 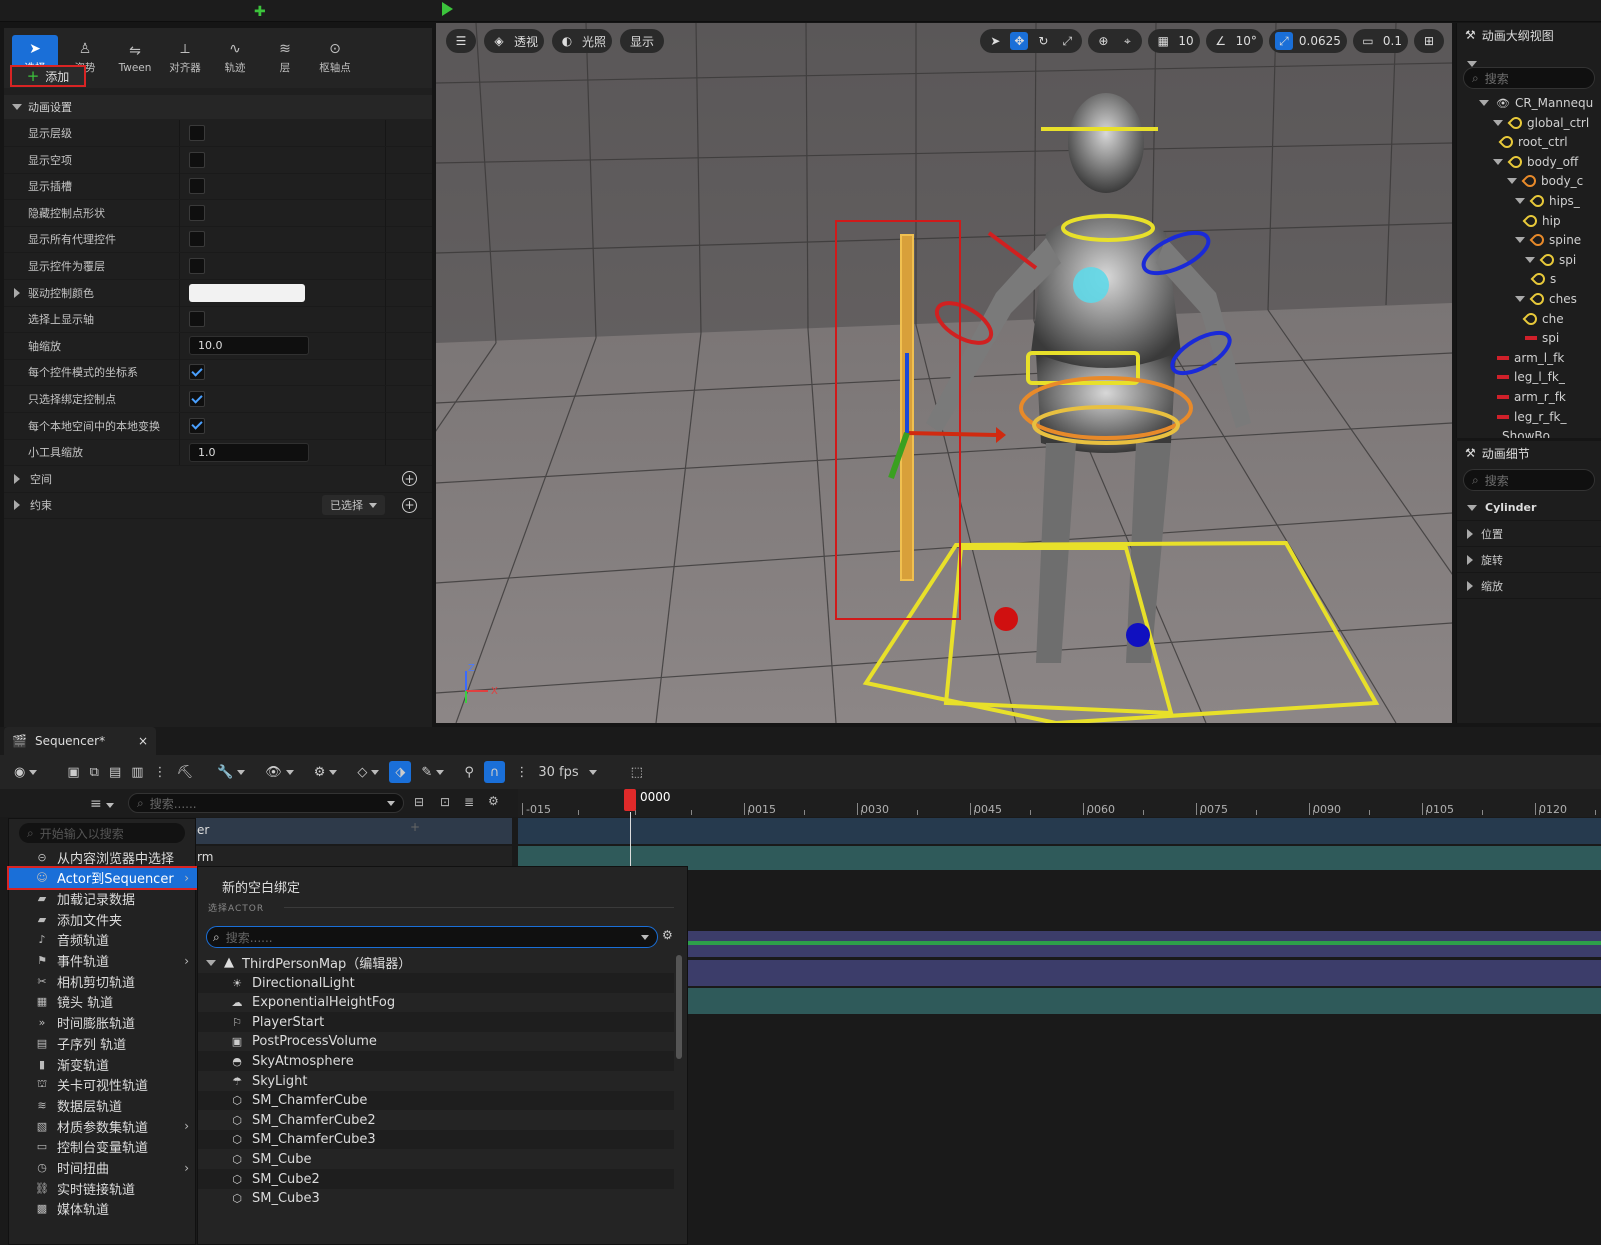 What do you see at coordinates (353, 505) in the screenshot?
I see `constraint-dropdown: 已选择` at bounding box center [353, 505].